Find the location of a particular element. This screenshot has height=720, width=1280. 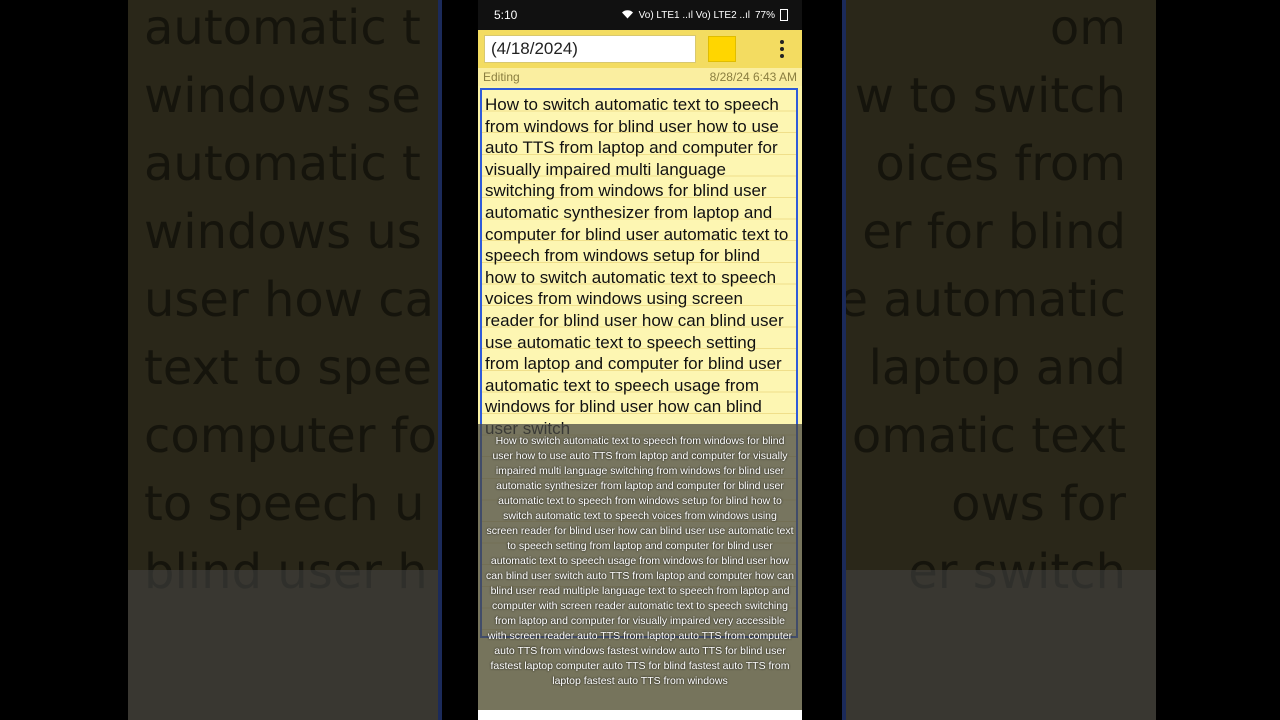

note-meta-bar: Editing 8/28/24 6:43 AM is located at coordinates (640, 77).